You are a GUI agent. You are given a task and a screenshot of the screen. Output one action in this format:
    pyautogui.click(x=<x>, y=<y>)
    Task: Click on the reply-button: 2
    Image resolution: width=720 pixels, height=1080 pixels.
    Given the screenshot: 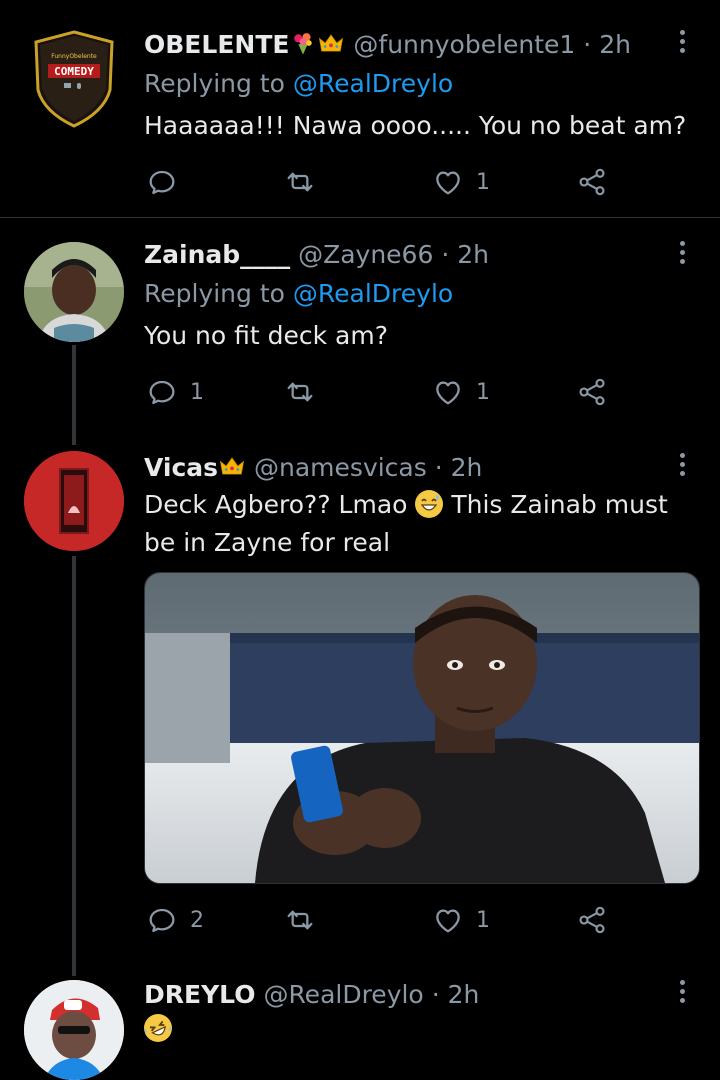 What is the action you would take?
    pyautogui.click(x=175, y=920)
    